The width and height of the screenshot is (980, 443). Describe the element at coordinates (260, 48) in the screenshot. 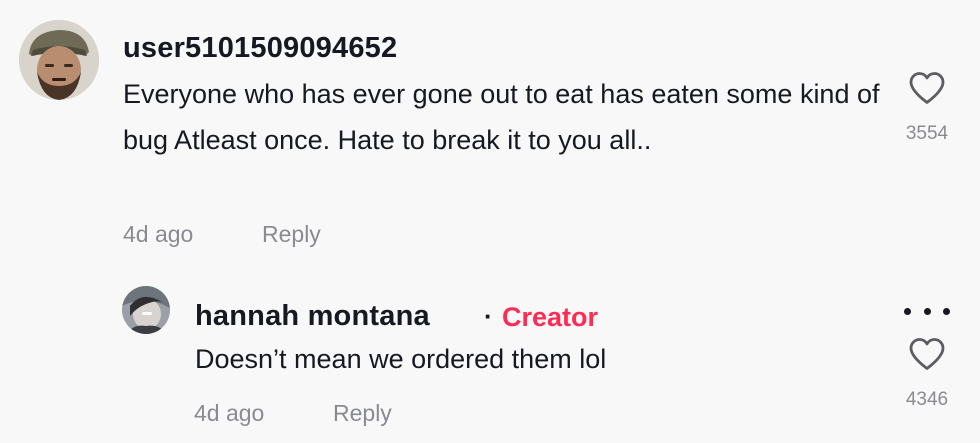

I see `comment-username: user5101509094652` at that location.